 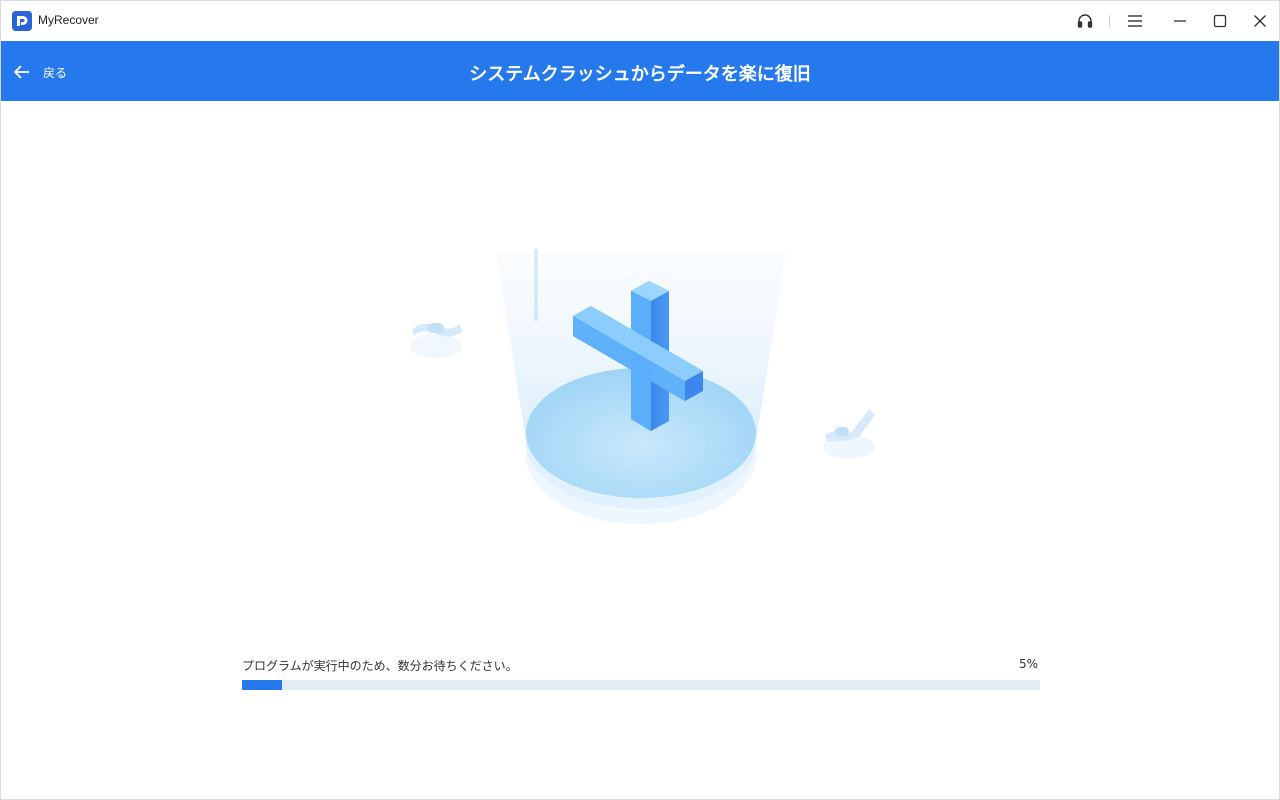 What do you see at coordinates (1180, 21) in the screenshot?
I see `minimize-icon` at bounding box center [1180, 21].